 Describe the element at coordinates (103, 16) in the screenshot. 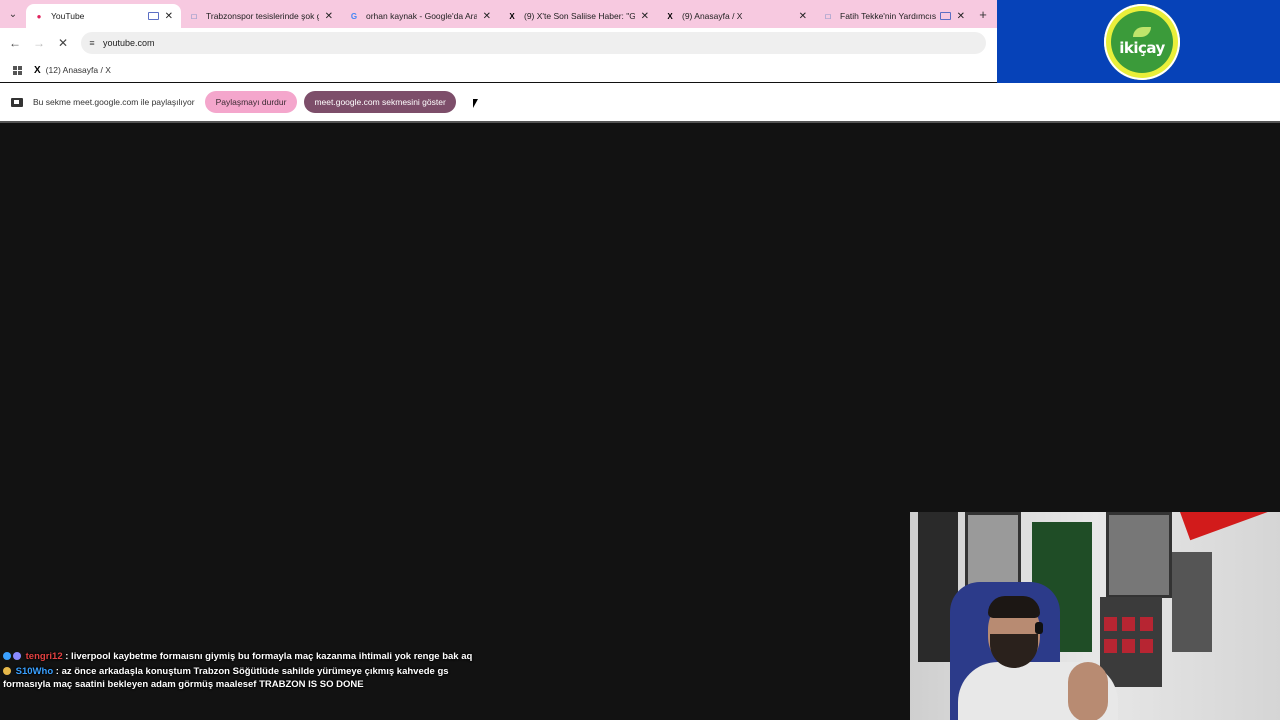

I see `tab-youtube: ● YouTube ✕` at that location.